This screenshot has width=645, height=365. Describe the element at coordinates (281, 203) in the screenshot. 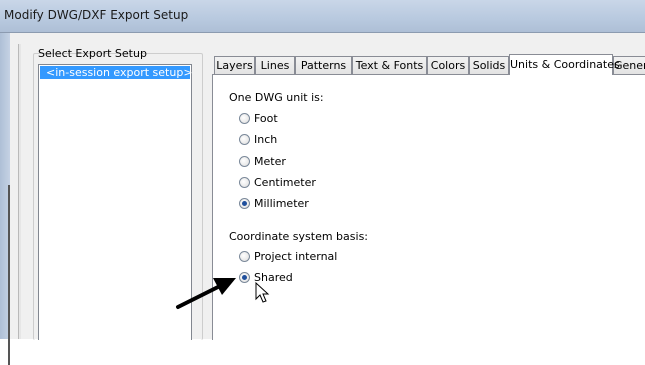

I see `radio-label: Millimeter` at that location.